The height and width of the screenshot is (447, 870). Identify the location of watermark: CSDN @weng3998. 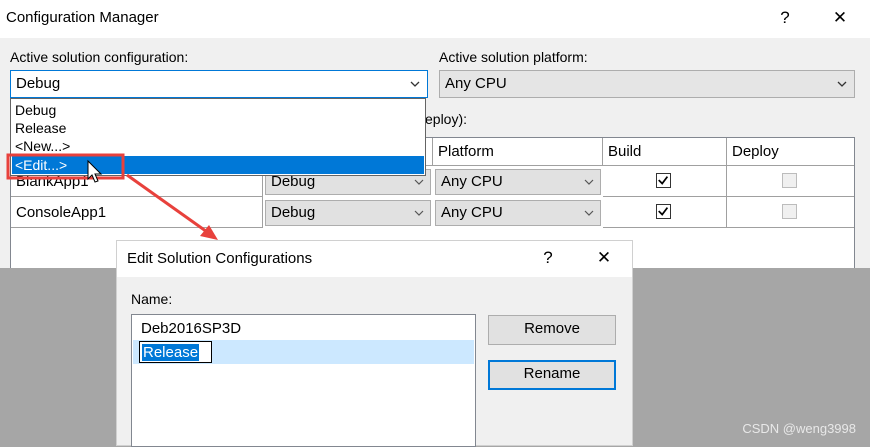
(799, 428).